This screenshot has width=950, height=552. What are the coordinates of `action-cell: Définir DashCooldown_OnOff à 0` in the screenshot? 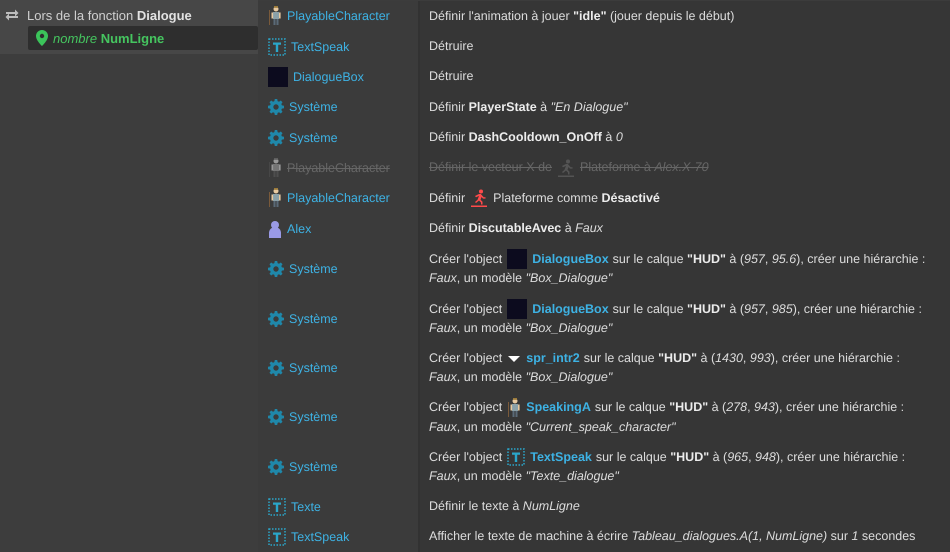 It's located at (685, 137).